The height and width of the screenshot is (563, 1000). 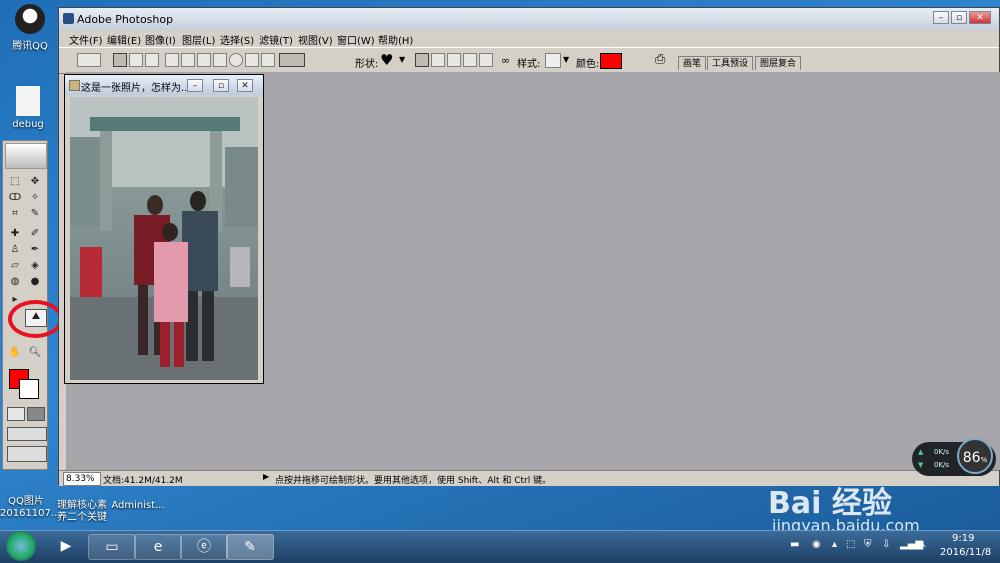 What do you see at coordinates (422, 60) in the screenshot?
I see `create-new-shape-button` at bounding box center [422, 60].